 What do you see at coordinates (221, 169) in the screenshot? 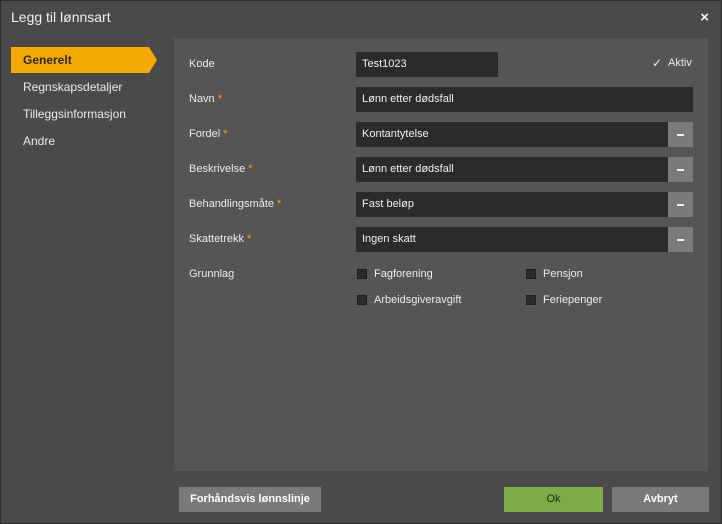
I see `beskrivelse-label: Beskrivelse *` at bounding box center [221, 169].